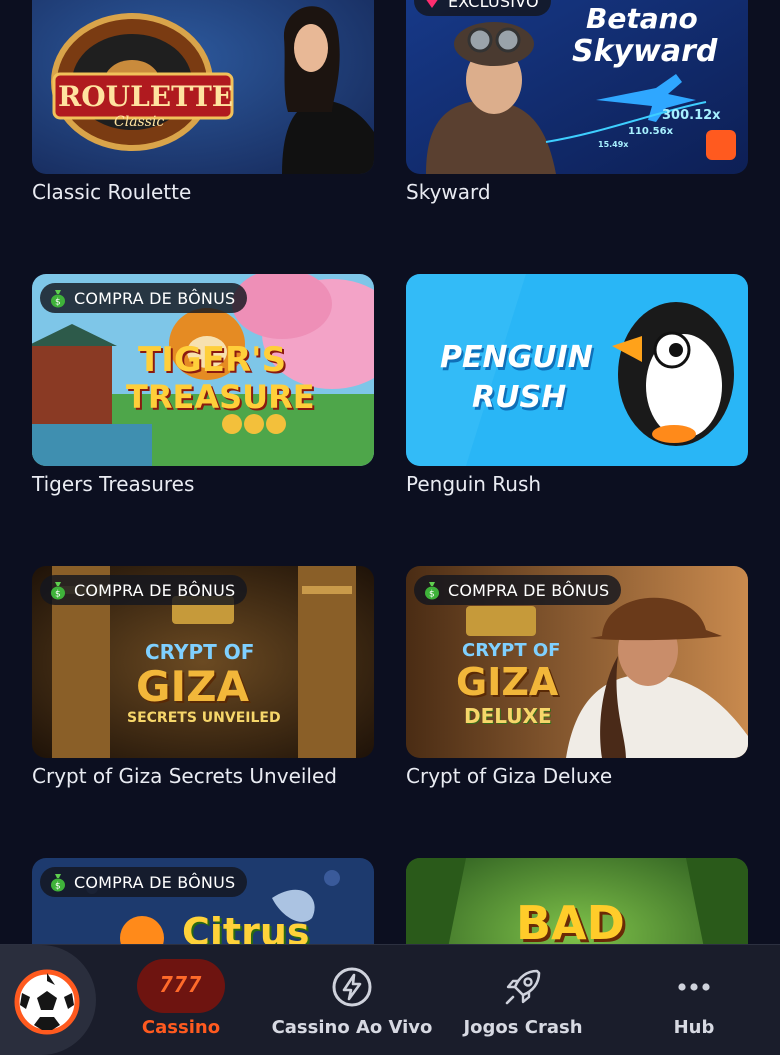  Describe the element at coordinates (432, 4) in the screenshot. I see `diamond-icon` at that location.